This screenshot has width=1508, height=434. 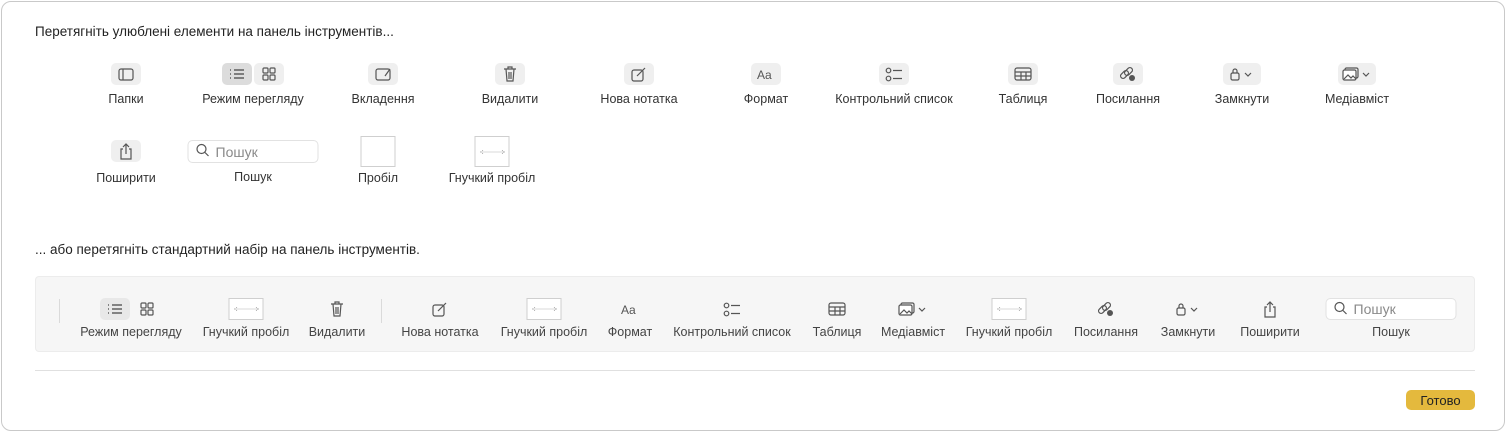 I want to click on toolbar-item-1: Папки, so click(x=126, y=84).